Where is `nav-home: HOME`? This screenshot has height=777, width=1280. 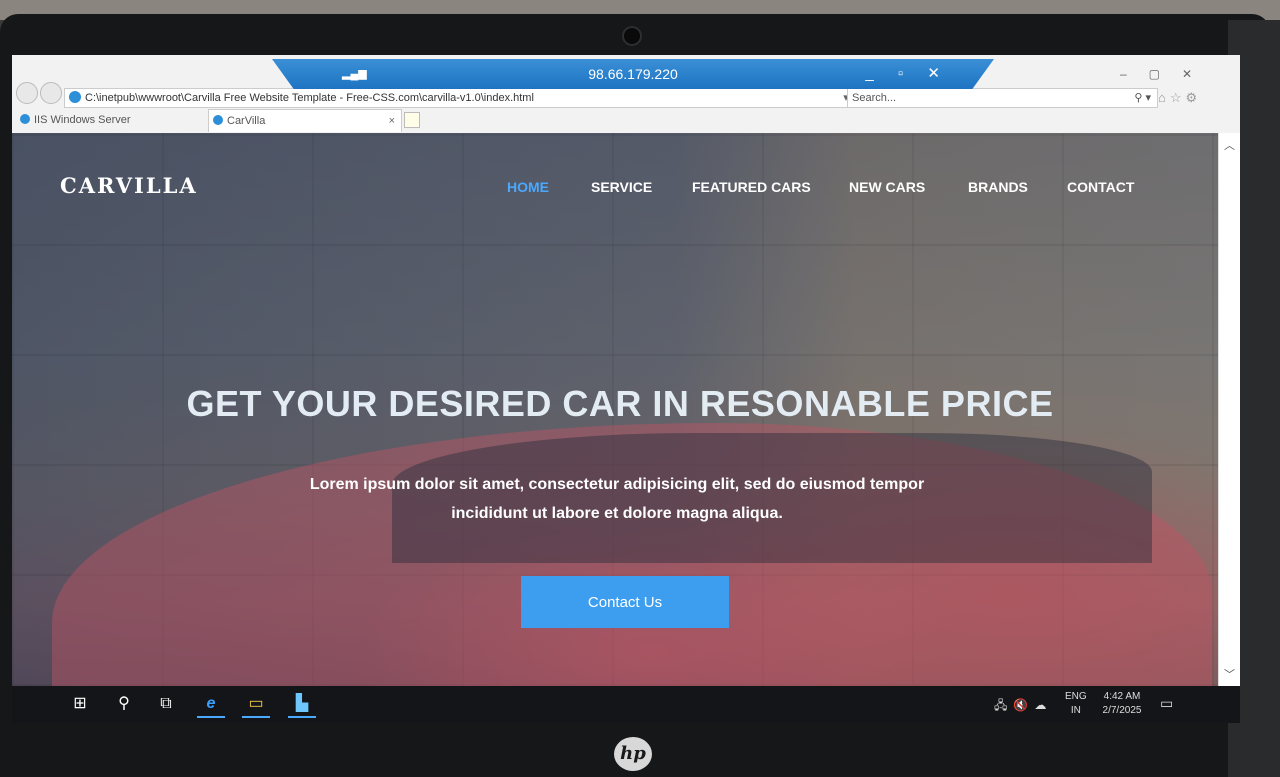 nav-home: HOME is located at coordinates (528, 187).